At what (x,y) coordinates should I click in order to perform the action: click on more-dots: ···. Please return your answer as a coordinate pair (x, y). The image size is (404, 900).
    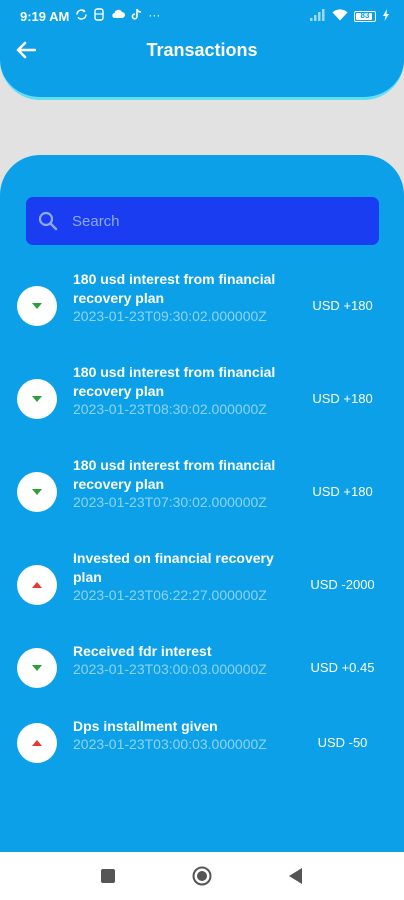
    Looking at the image, I should click on (154, 15).